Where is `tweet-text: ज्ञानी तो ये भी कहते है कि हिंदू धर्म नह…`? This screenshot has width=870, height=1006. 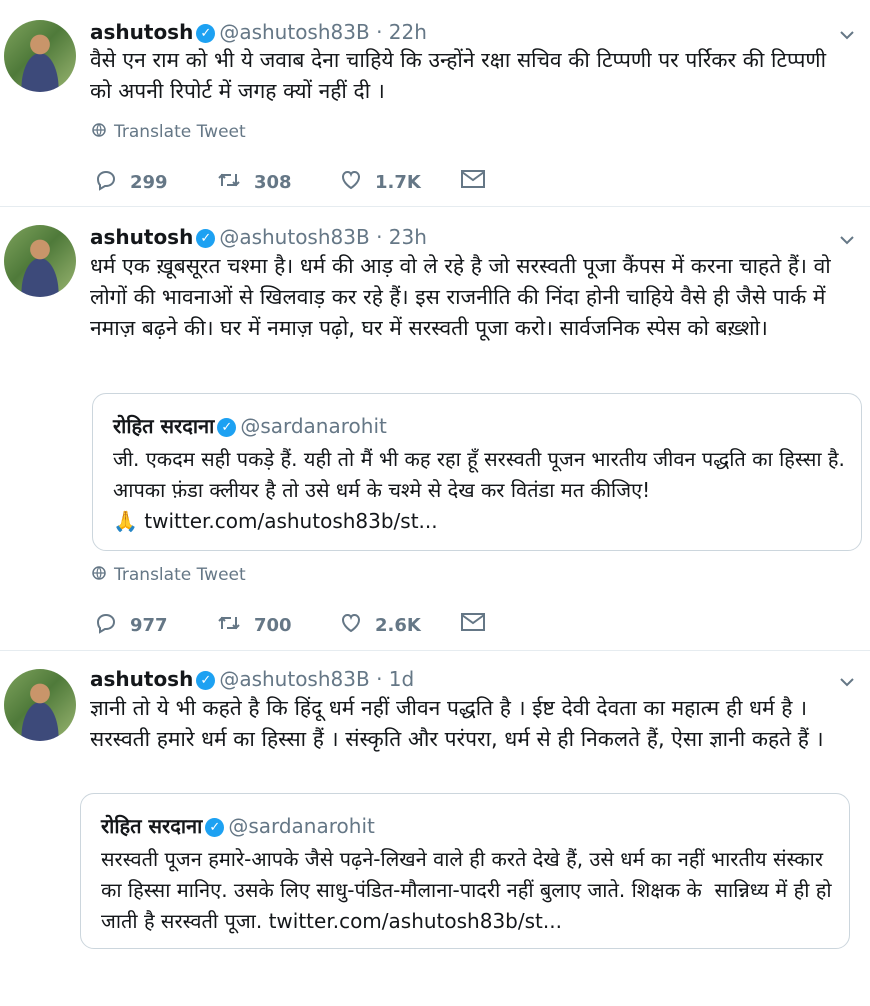
tweet-text: ज्ञानी तो ये भी कहते है कि हिंदू धर्म नह… is located at coordinates (457, 723).